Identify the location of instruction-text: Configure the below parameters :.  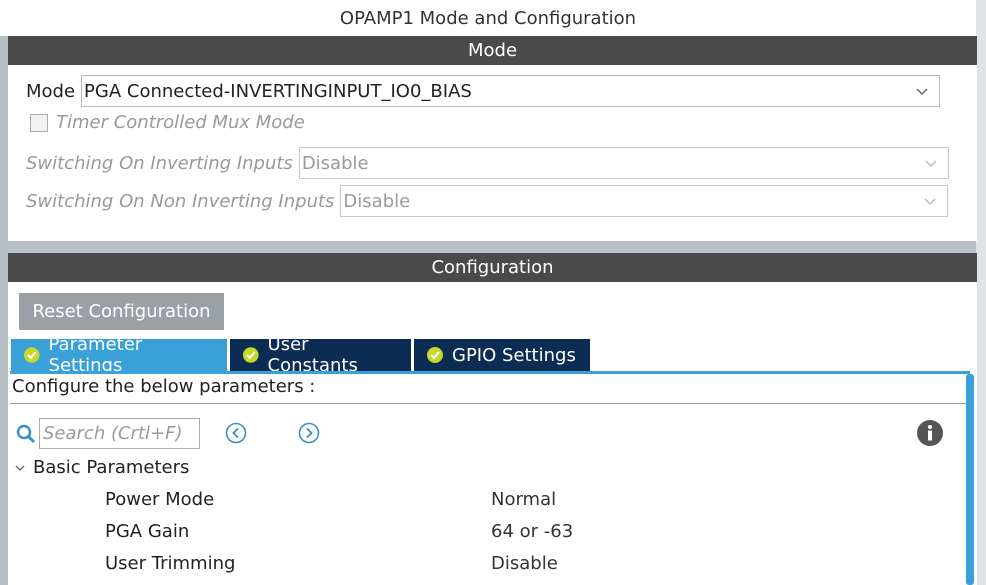
(164, 386).